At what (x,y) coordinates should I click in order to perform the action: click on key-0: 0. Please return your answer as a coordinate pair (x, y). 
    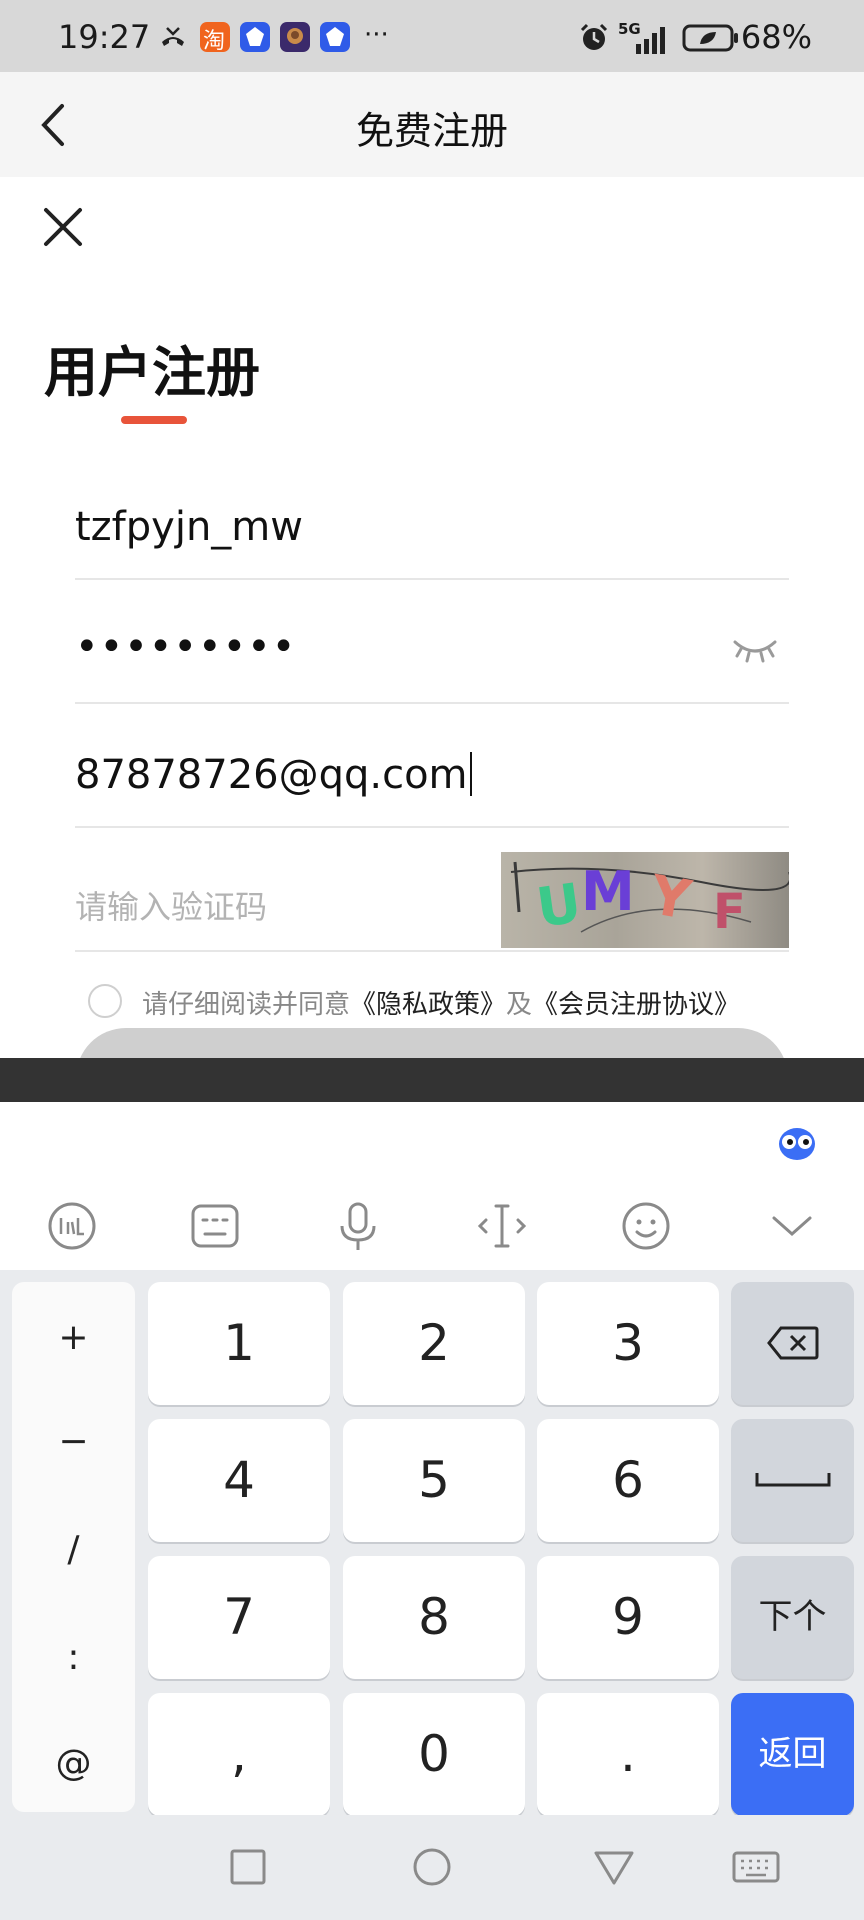
    Looking at the image, I should click on (434, 1754).